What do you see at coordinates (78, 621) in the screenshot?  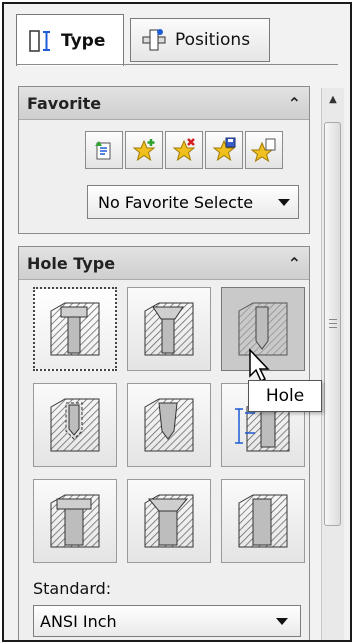 I see `standard-select-value: ANSI Inch` at bounding box center [78, 621].